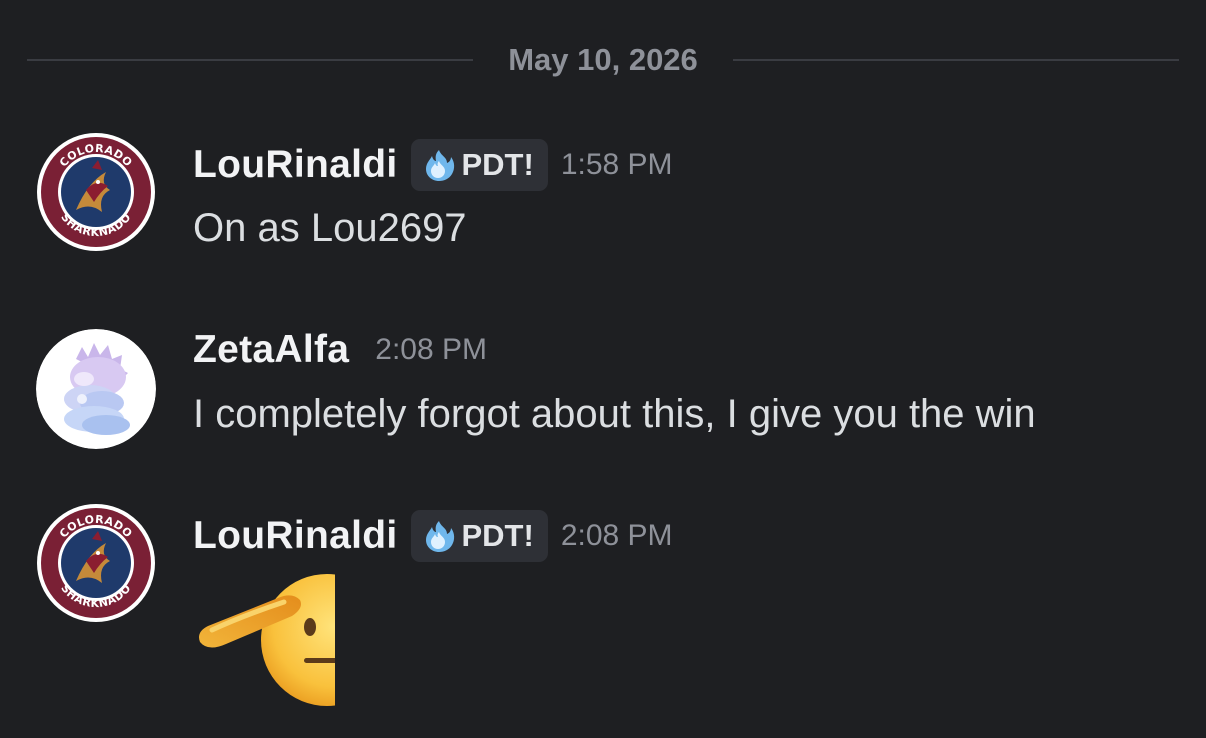 This screenshot has width=1206, height=738. What do you see at coordinates (250, 60) in the screenshot?
I see `divider-line-left` at bounding box center [250, 60].